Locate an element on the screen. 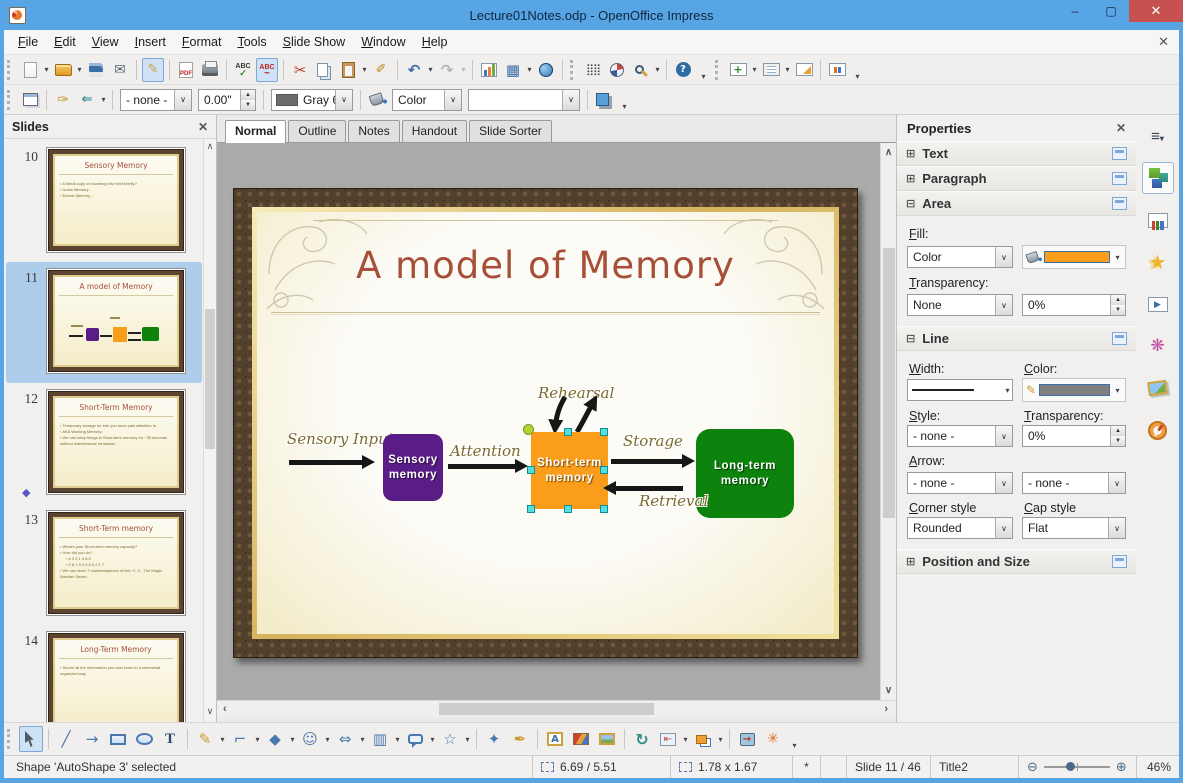  connector-dropdown is located at coordinates (257, 739).